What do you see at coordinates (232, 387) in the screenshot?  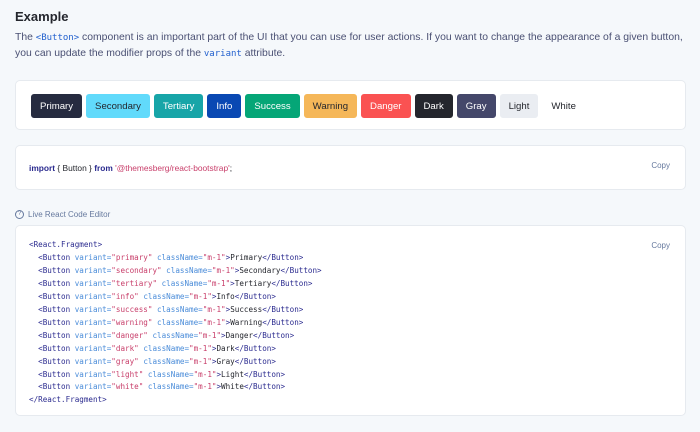 I see `button-text: White` at bounding box center [232, 387].